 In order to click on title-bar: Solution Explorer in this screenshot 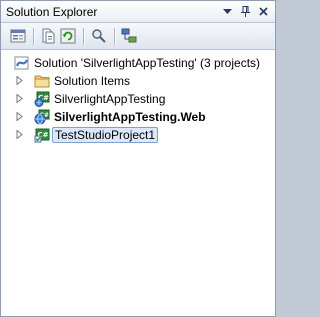, I will do `click(138, 12)`.